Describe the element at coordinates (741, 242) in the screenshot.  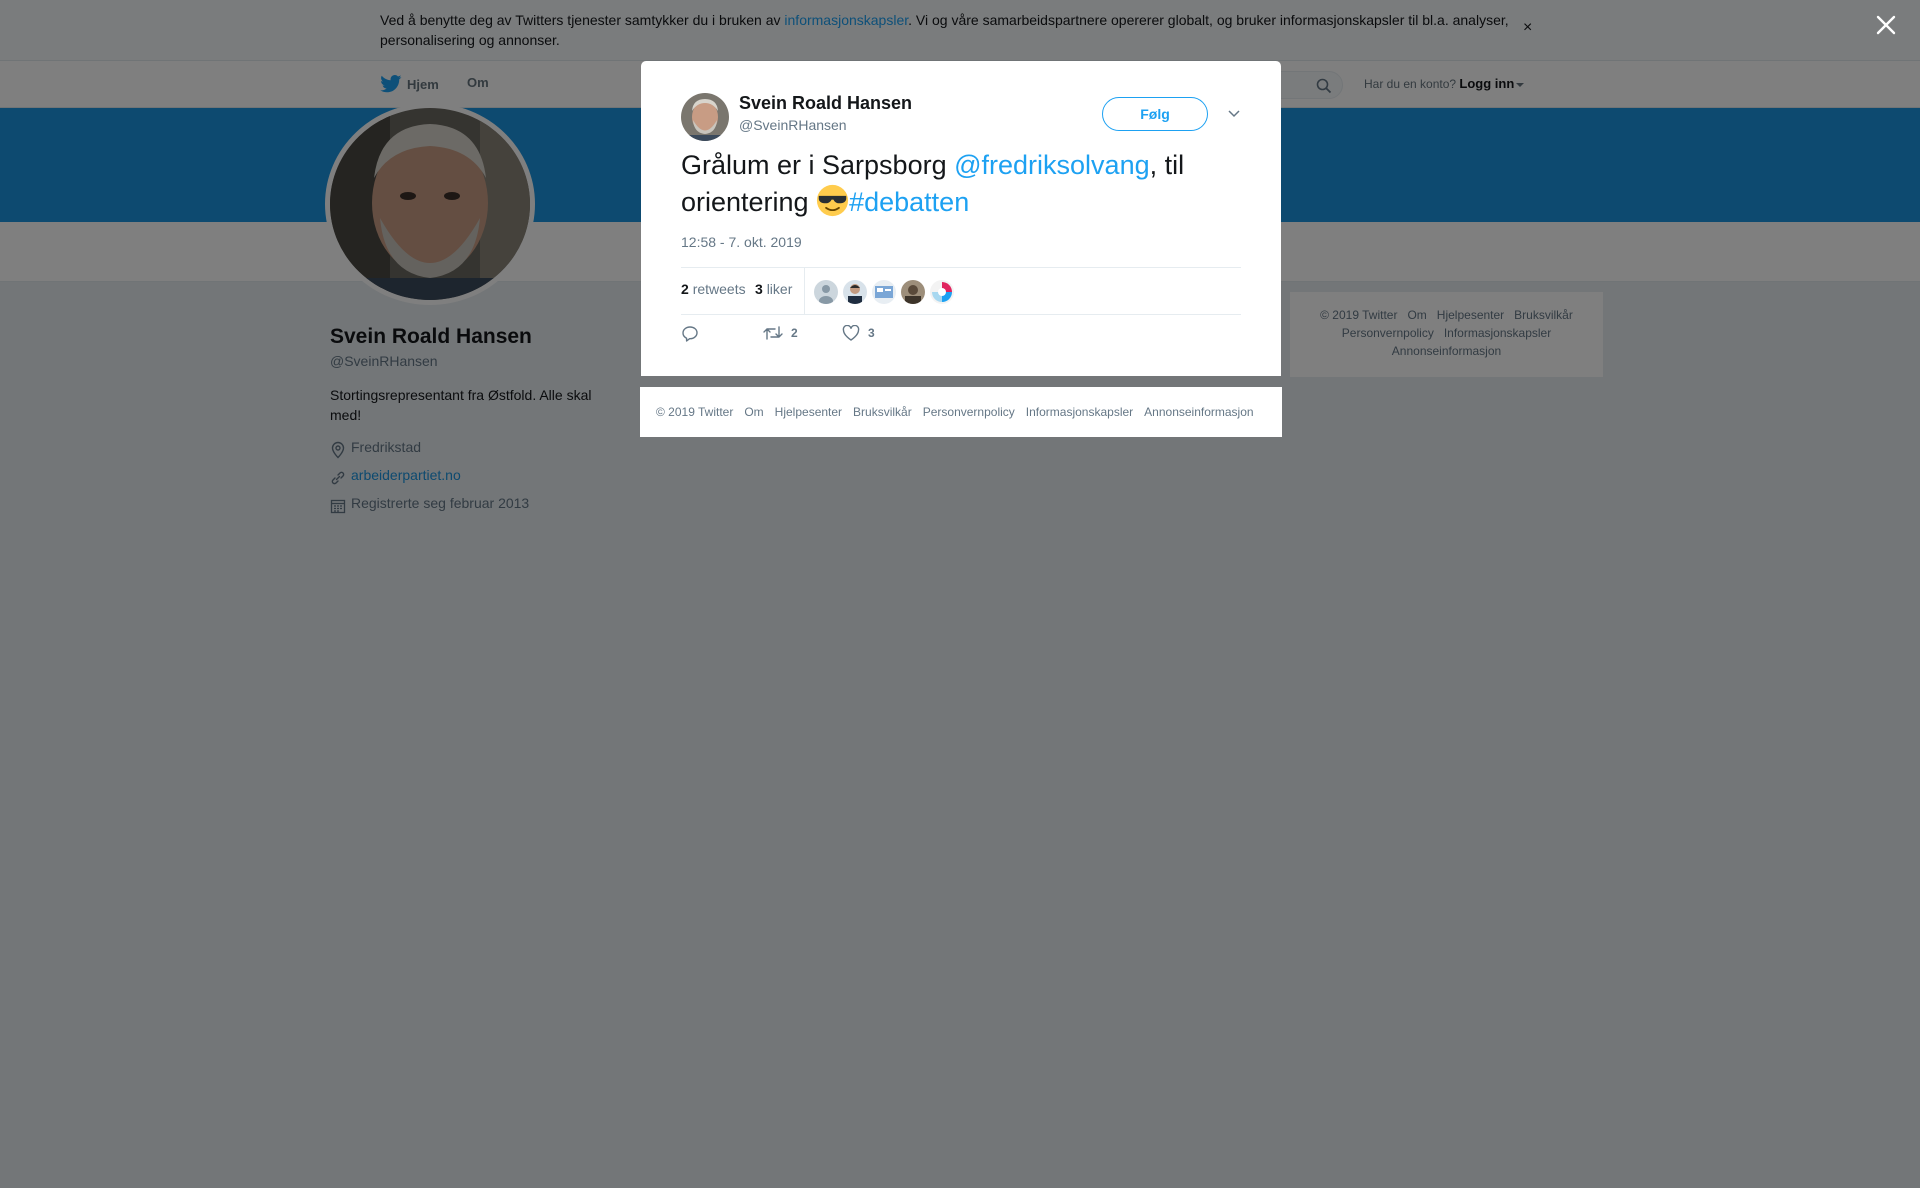
I see `tweet-timestamp: 12:58 - 7. okt. 2019` at that location.